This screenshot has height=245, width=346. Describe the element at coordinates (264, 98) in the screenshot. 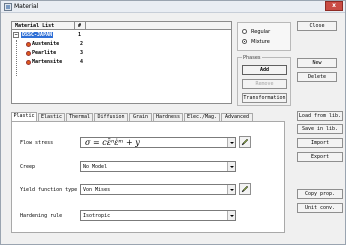

I see `transformation-button: Transformation` at that location.